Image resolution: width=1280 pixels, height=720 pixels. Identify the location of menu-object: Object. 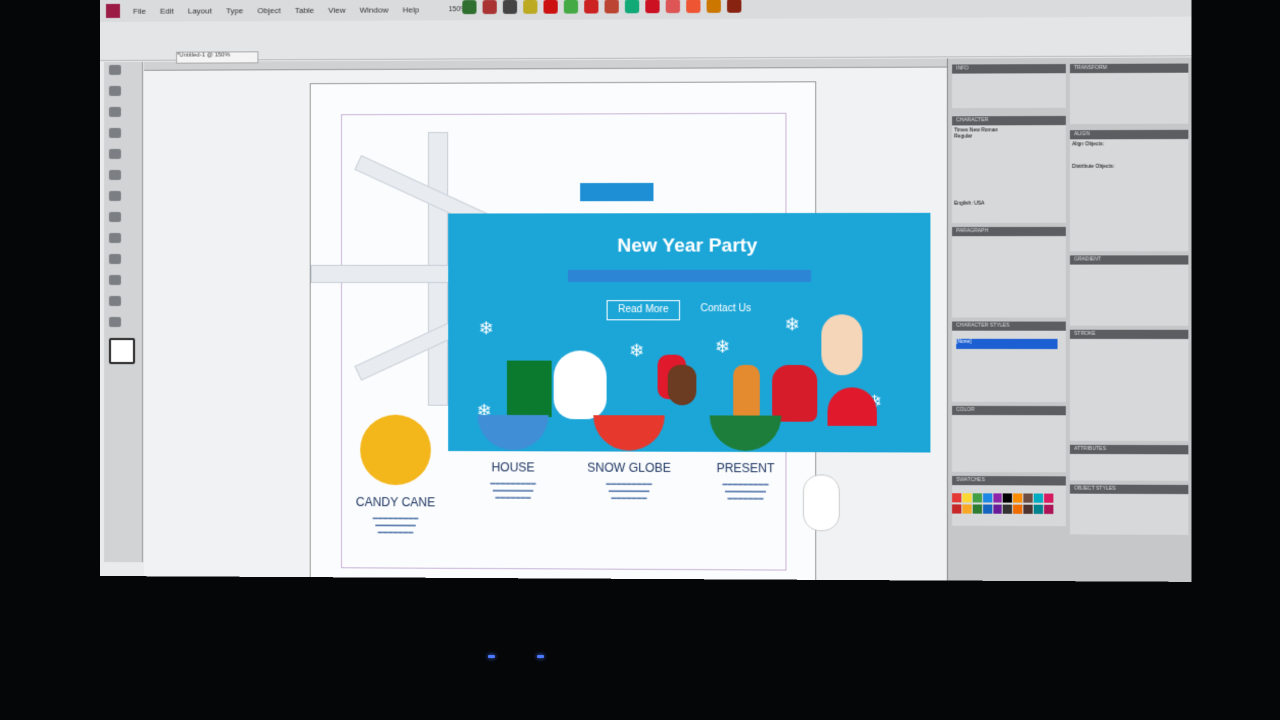
(268, 10).